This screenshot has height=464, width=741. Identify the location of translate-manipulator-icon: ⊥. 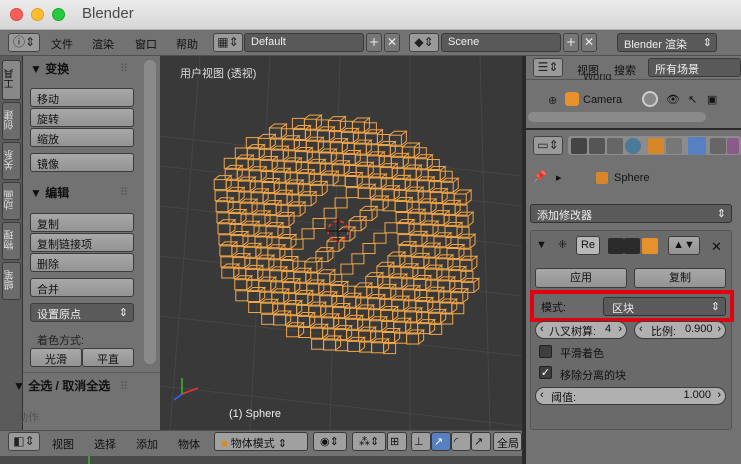
(421, 441).